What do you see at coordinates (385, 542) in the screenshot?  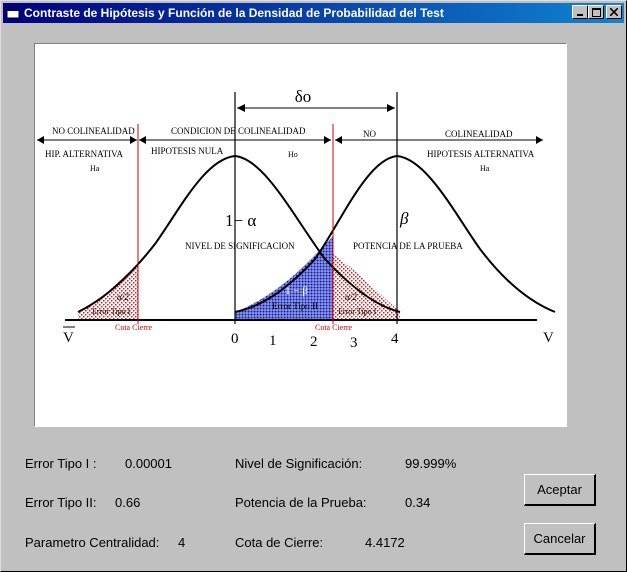 I see `cota-value: 4.4172` at bounding box center [385, 542].